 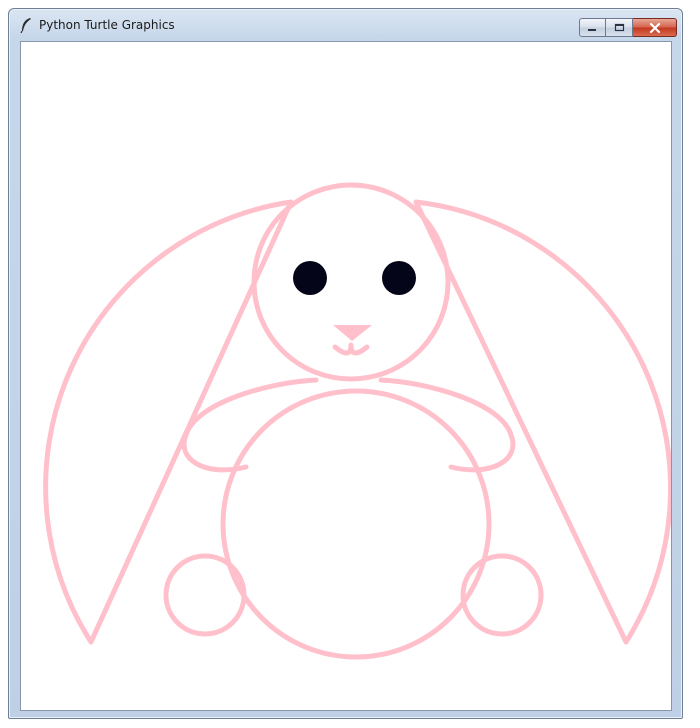 I want to click on minimize-icon, so click(x=592, y=29).